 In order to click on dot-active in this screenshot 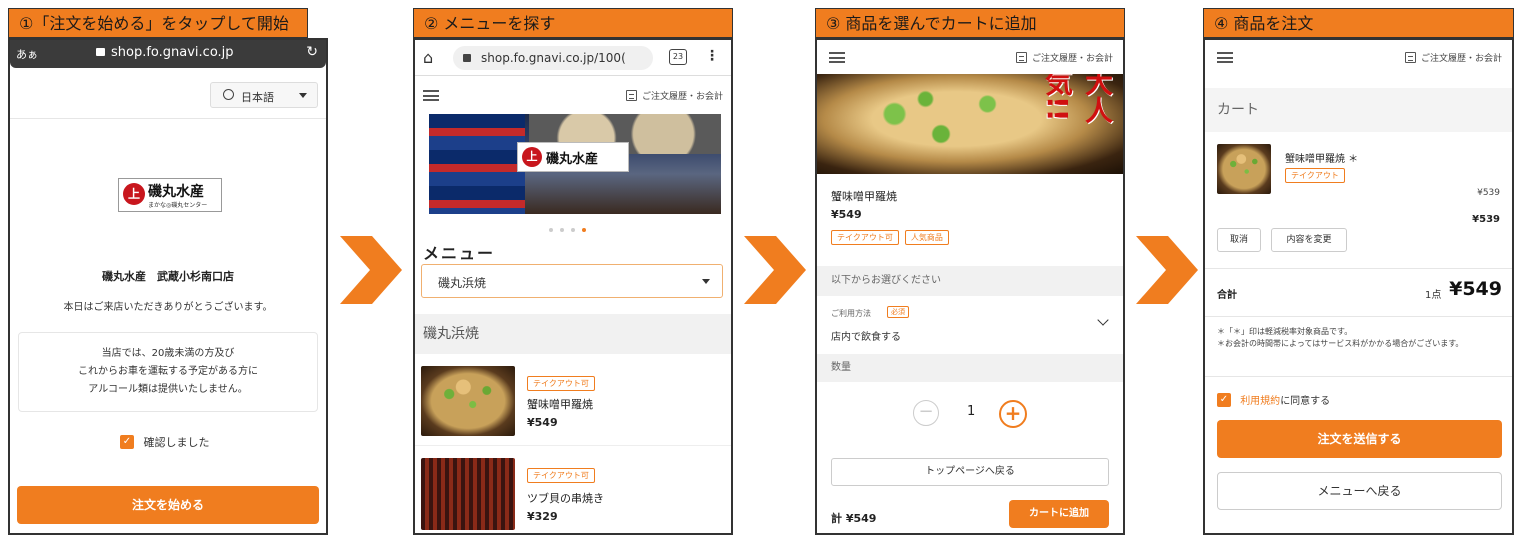, I will do `click(584, 230)`.